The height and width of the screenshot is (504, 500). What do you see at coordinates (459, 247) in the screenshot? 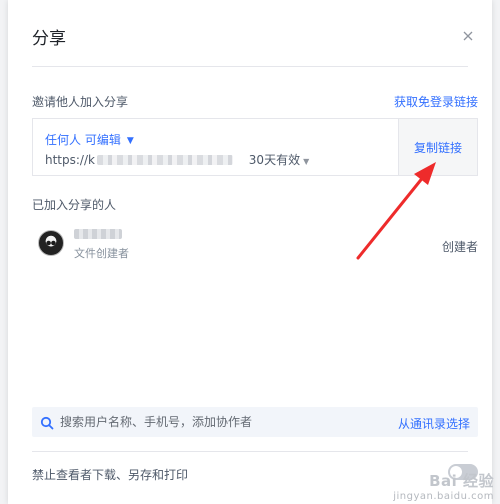
I see `member-role: 创建者` at bounding box center [459, 247].